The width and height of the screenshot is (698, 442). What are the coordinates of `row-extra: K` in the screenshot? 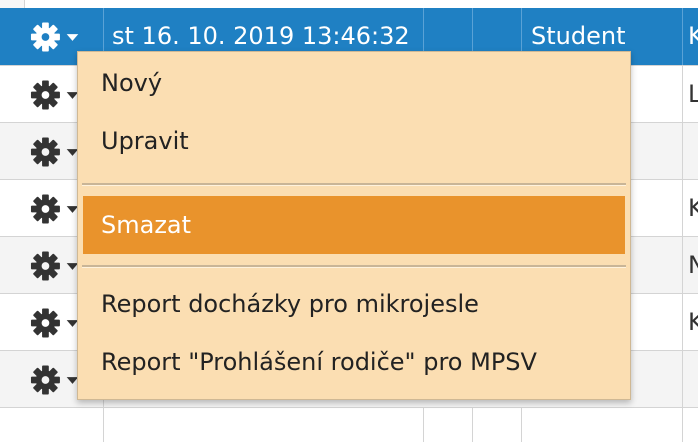 It's located at (693, 36).